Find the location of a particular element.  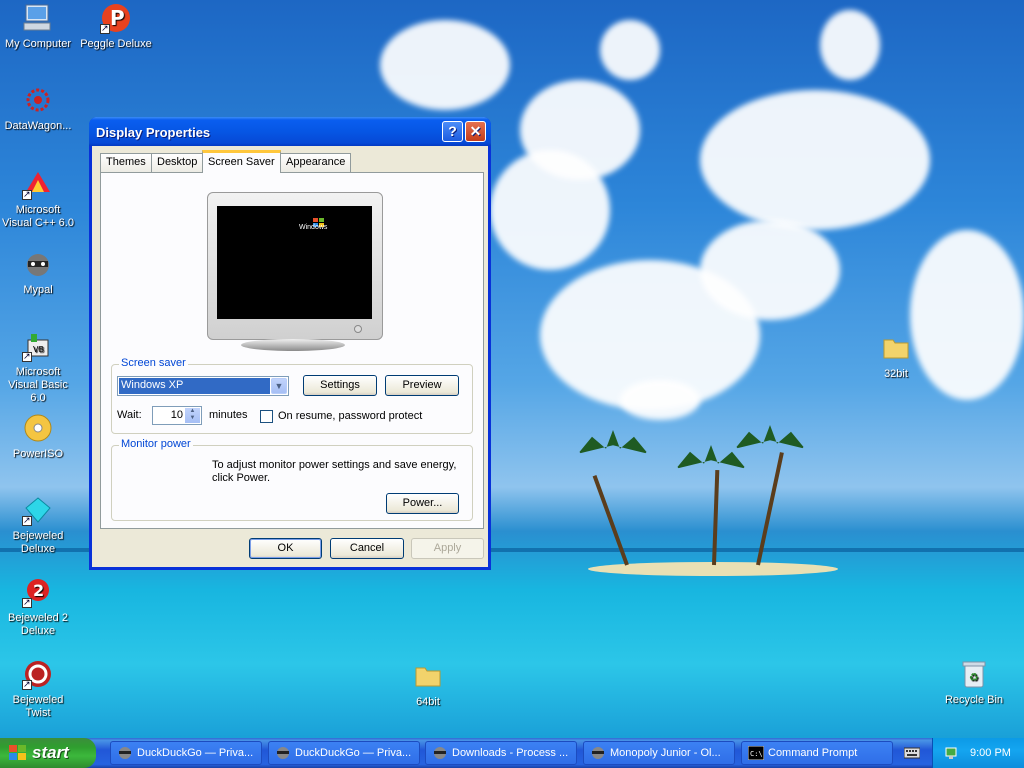

desktop-icon-recycle-bin: ♻ Recycle Bin is located at coordinates (974, 682).